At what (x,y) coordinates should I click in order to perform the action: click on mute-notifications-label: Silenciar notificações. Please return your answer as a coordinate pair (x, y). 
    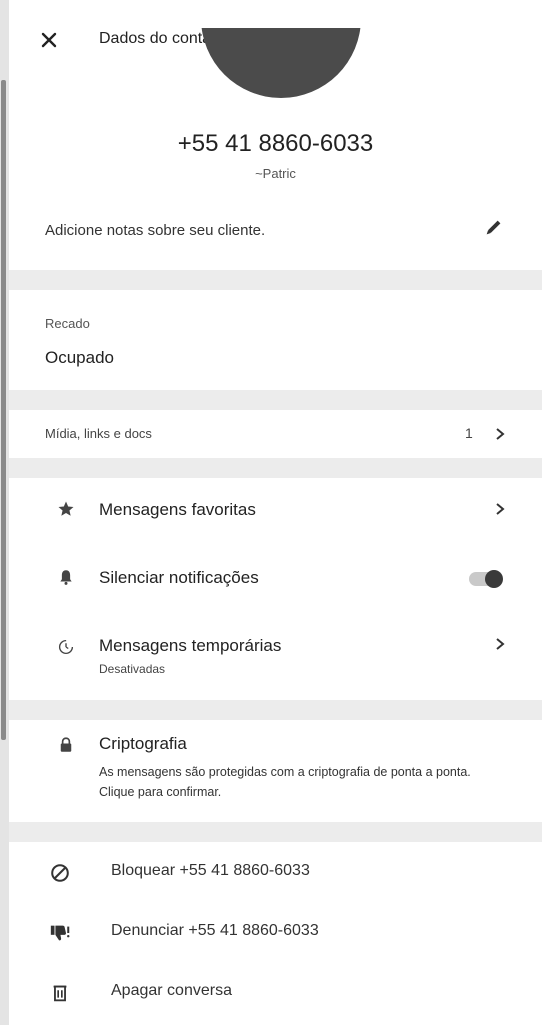
    Looking at the image, I should click on (179, 577).